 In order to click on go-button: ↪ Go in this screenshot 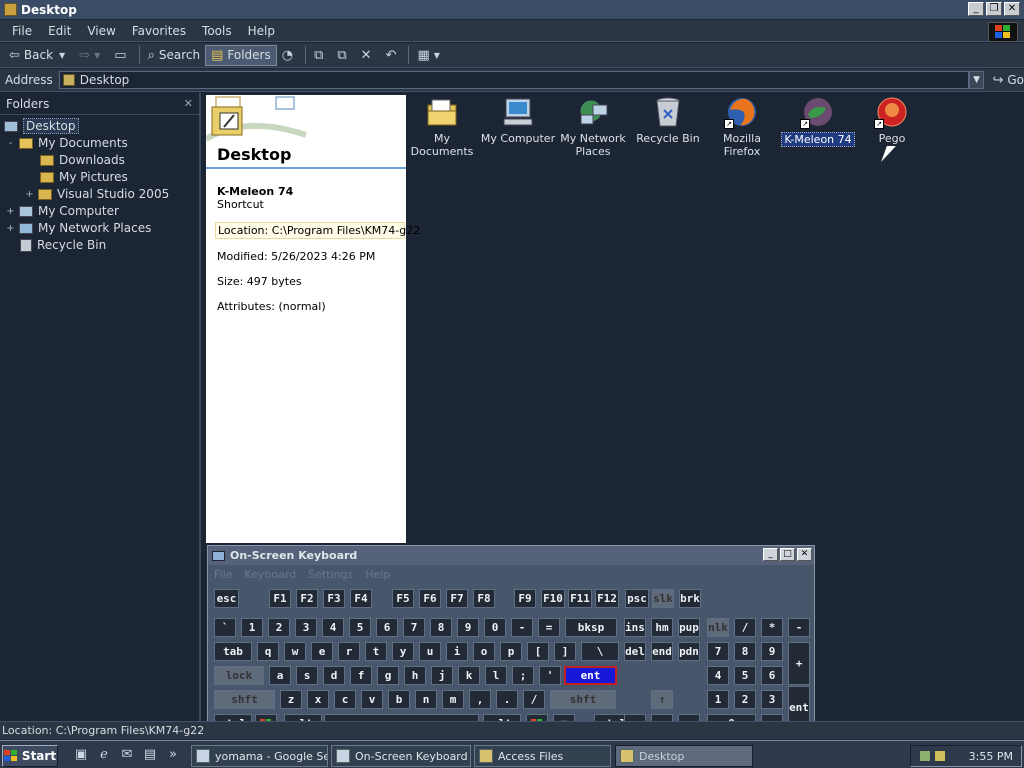, I will do `click(1008, 80)`.